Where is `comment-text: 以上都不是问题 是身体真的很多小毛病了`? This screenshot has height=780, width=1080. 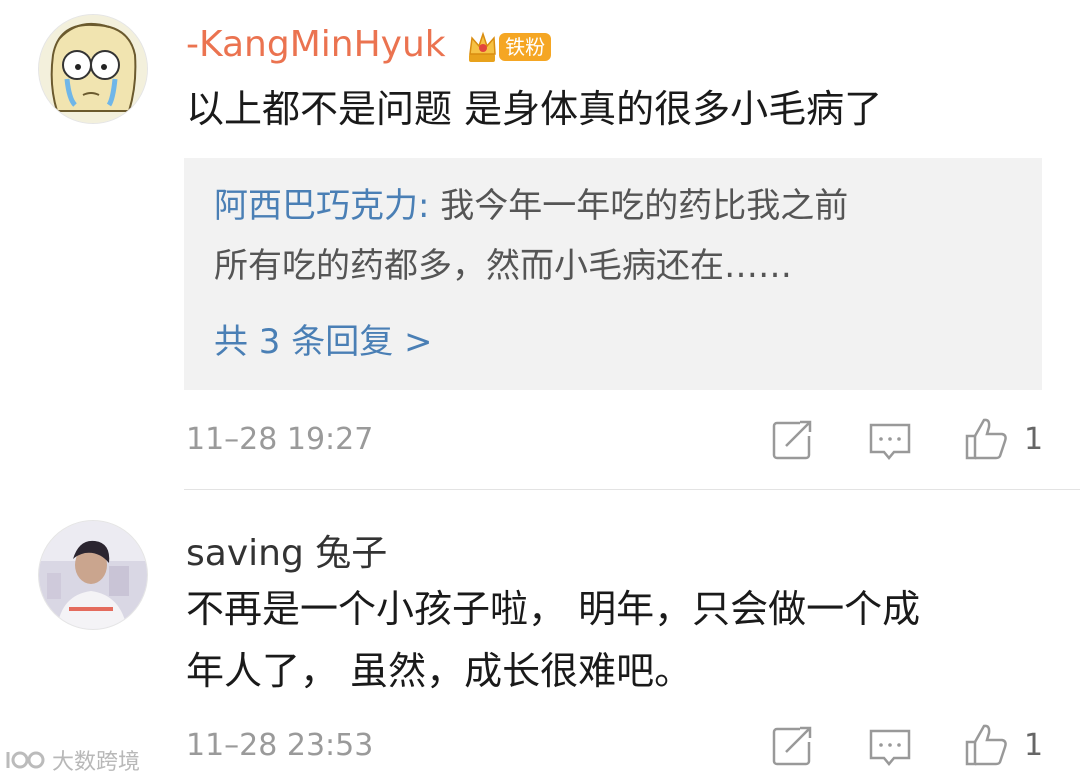
comment-text: 以上都不是问题 是身体真的很多小毛病了 is located at coordinates (534, 109).